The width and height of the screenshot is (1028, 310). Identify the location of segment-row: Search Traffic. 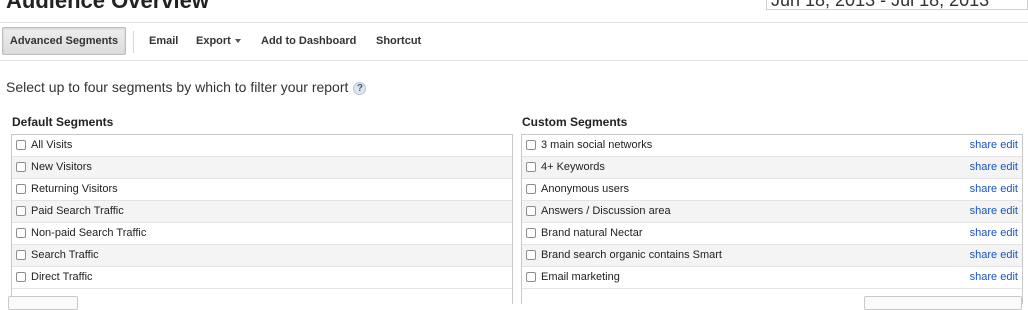
(262, 256).